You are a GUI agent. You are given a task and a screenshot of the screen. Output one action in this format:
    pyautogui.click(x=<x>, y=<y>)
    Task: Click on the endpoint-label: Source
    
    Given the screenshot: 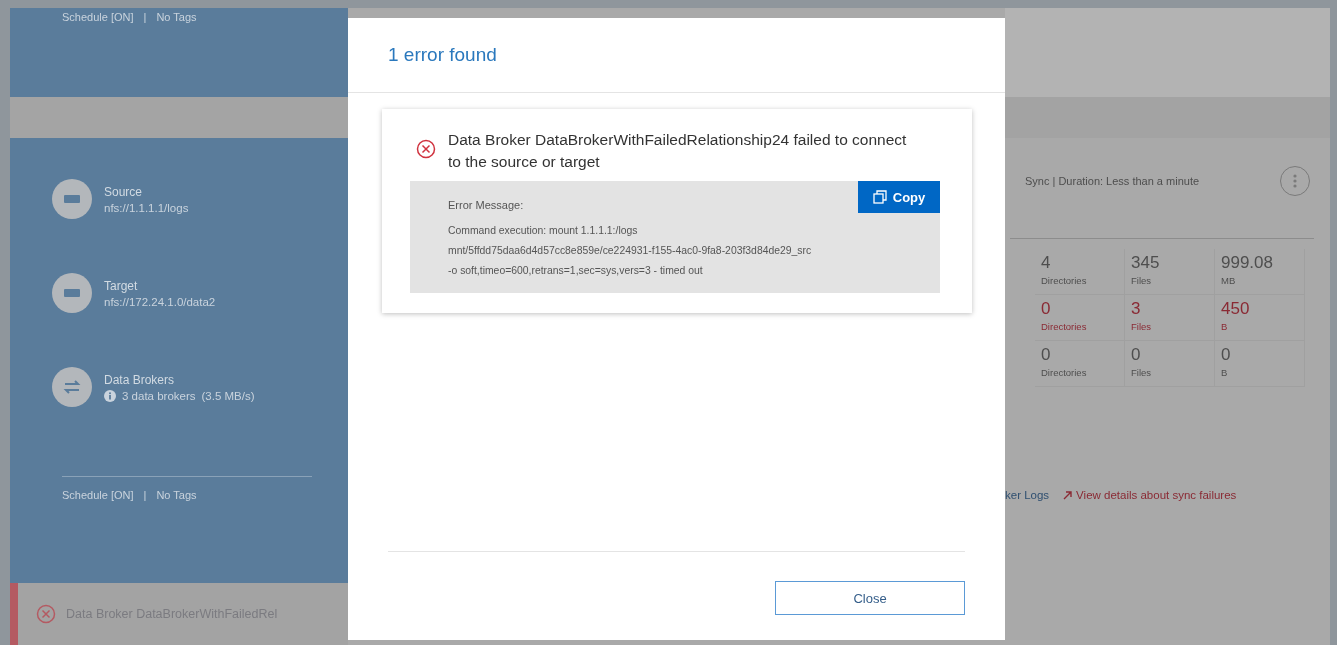 What is the action you would take?
    pyautogui.click(x=124, y=191)
    